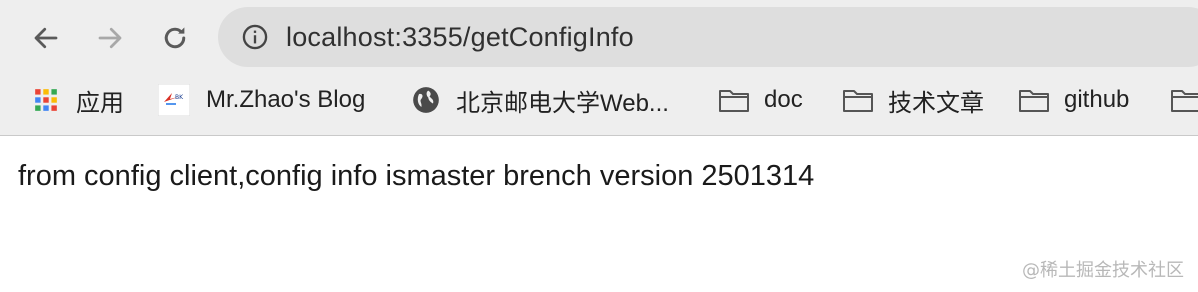  I want to click on reload-icon, so click(175, 38).